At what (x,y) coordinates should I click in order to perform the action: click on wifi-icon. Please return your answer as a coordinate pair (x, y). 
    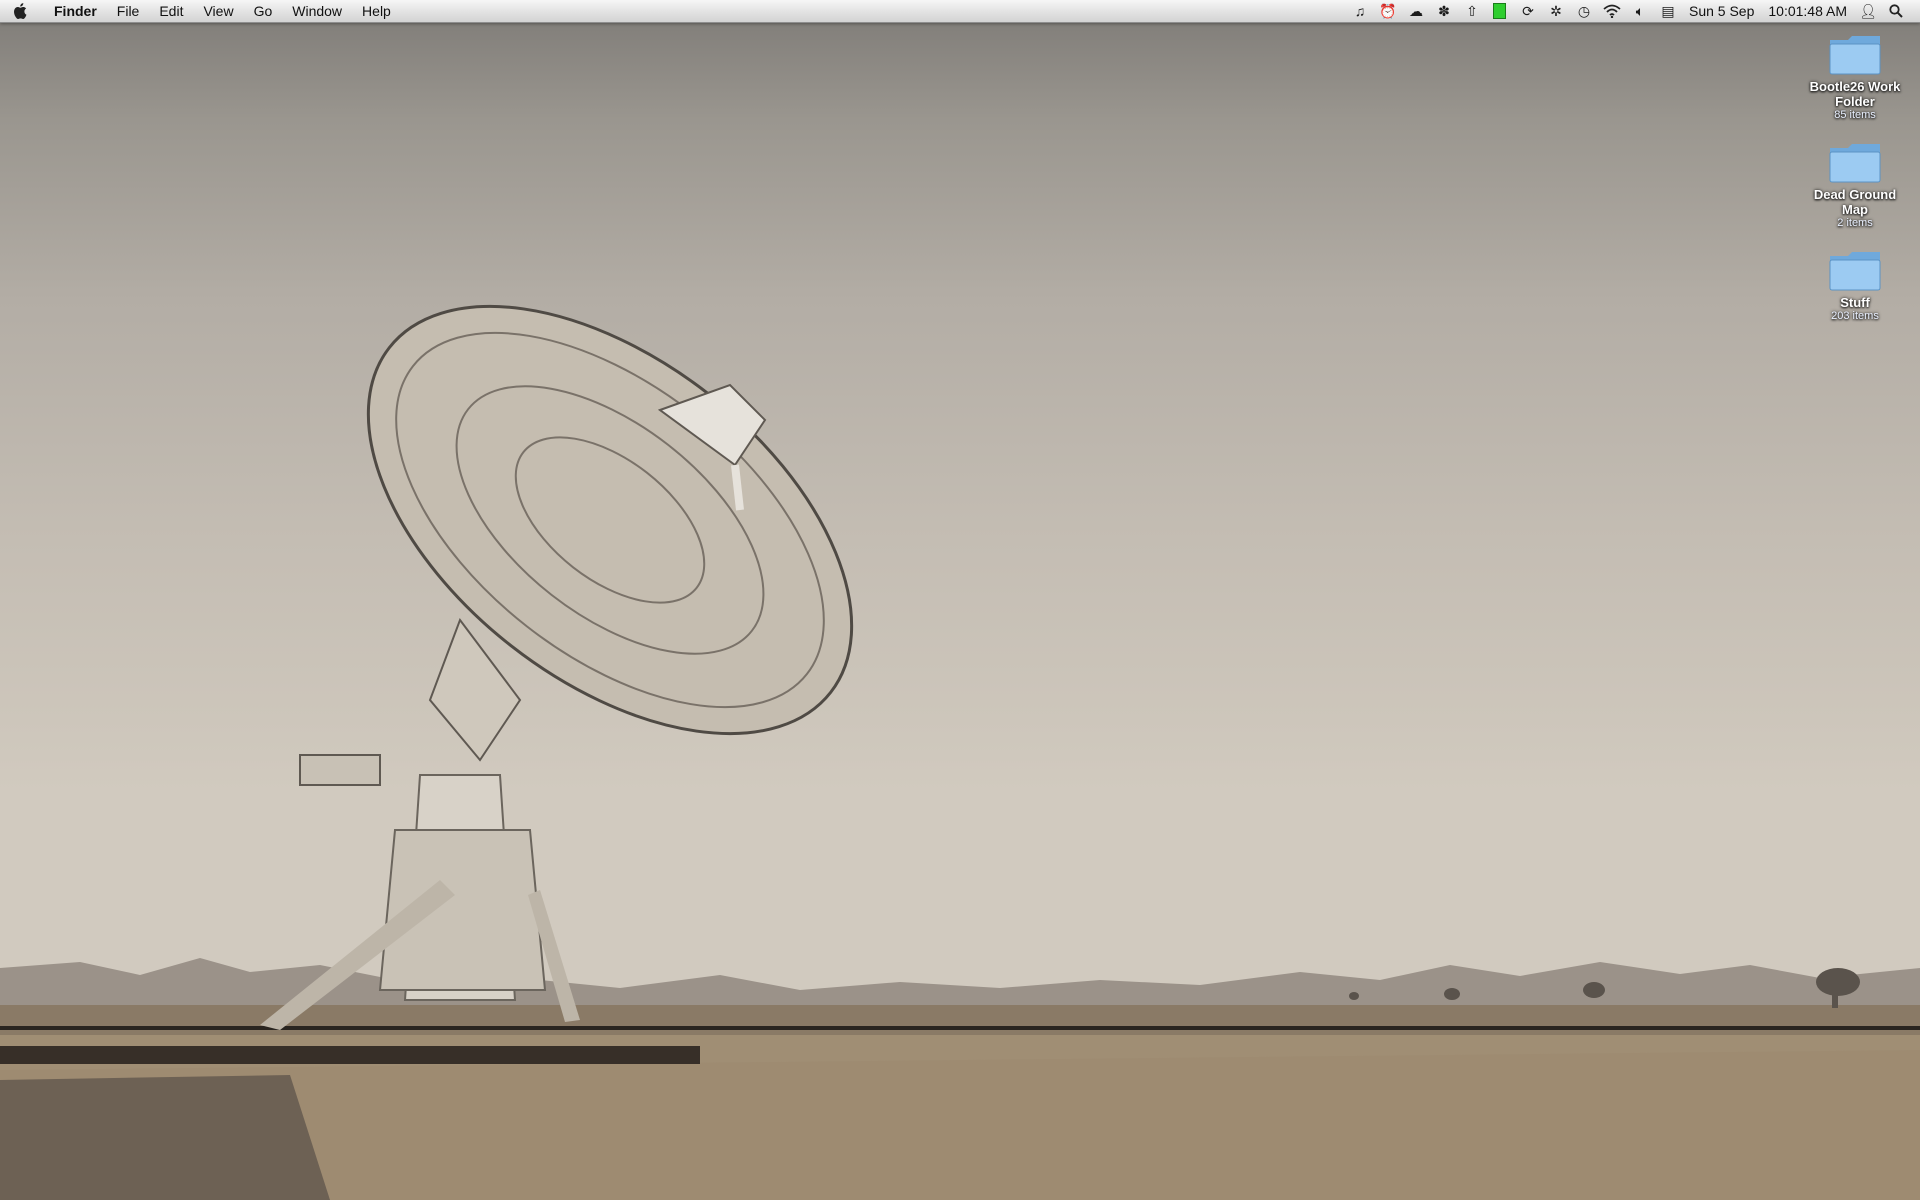
    Looking at the image, I should click on (1612, 11).